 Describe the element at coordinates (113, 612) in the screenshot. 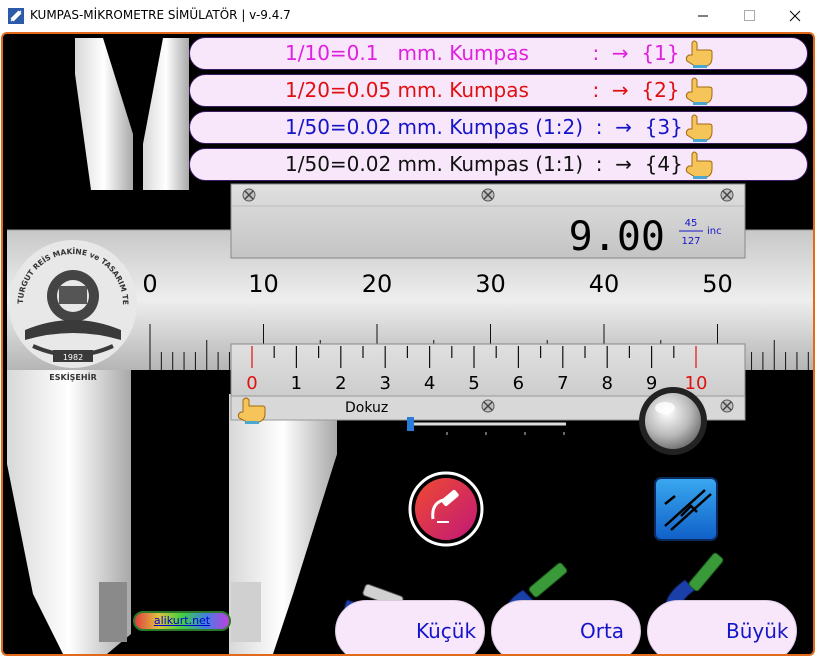

I see `jaw-slot` at that location.